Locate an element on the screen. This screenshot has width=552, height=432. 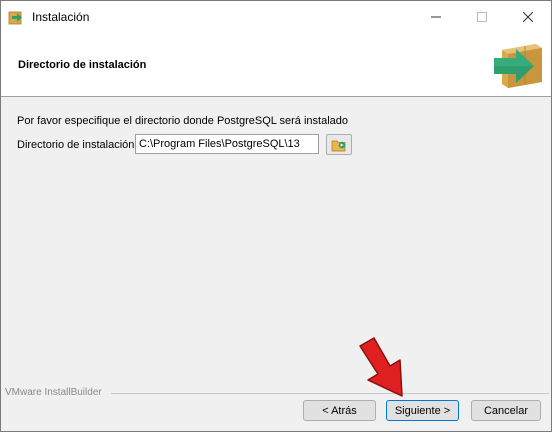
minimize-icon is located at coordinates (436, 16).